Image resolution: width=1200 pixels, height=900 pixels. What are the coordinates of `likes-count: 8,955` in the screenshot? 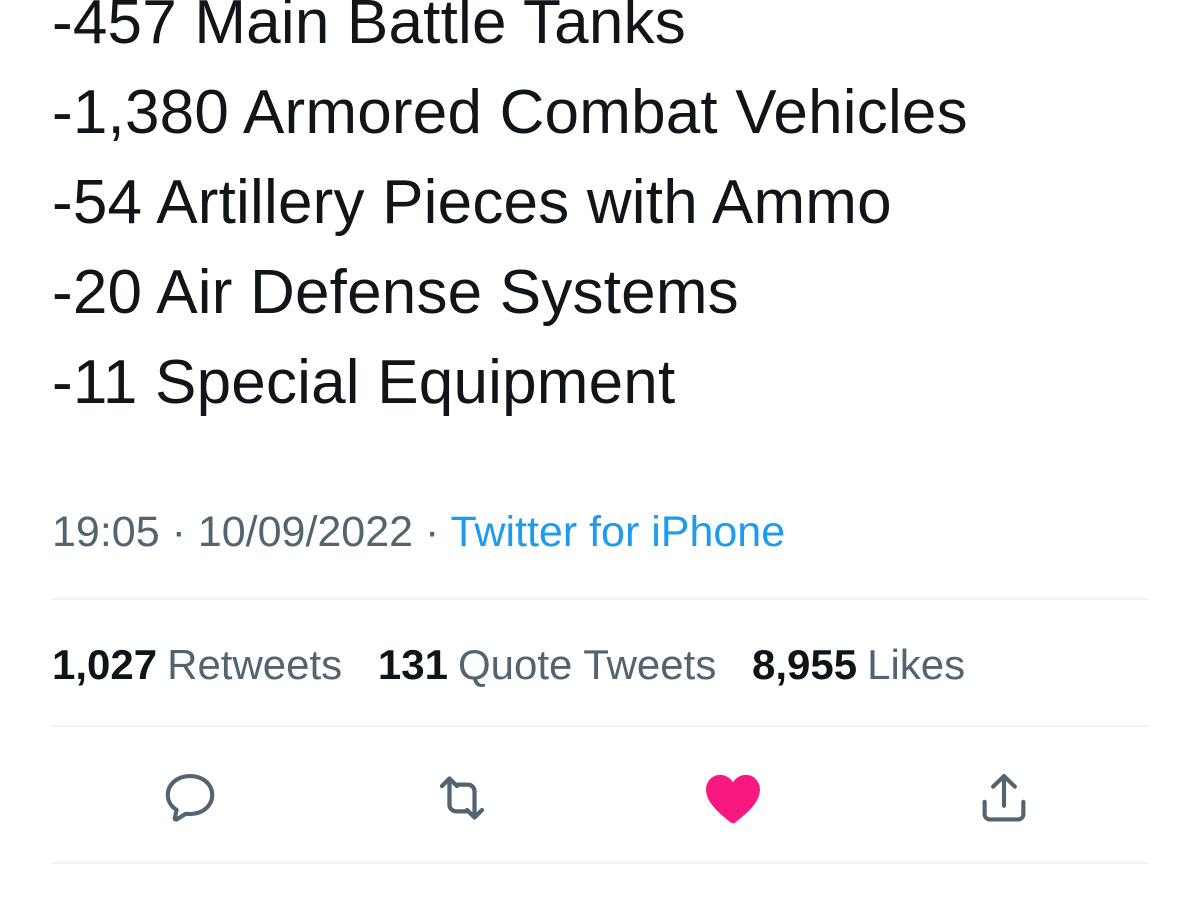 It's located at (805, 664).